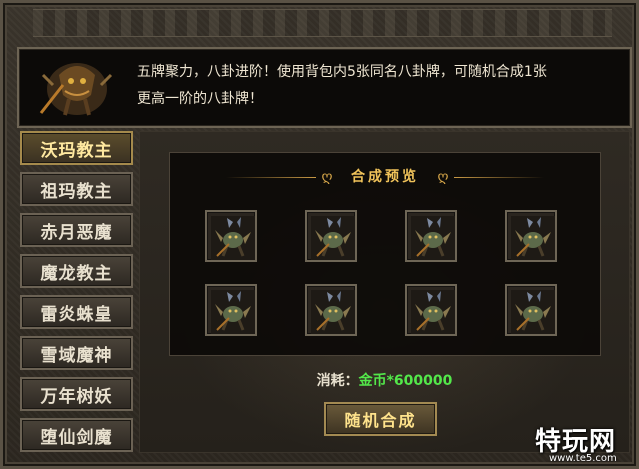  Describe the element at coordinates (76, 191) in the screenshot. I see `boss-tab-label: 祖玛教主` at that location.